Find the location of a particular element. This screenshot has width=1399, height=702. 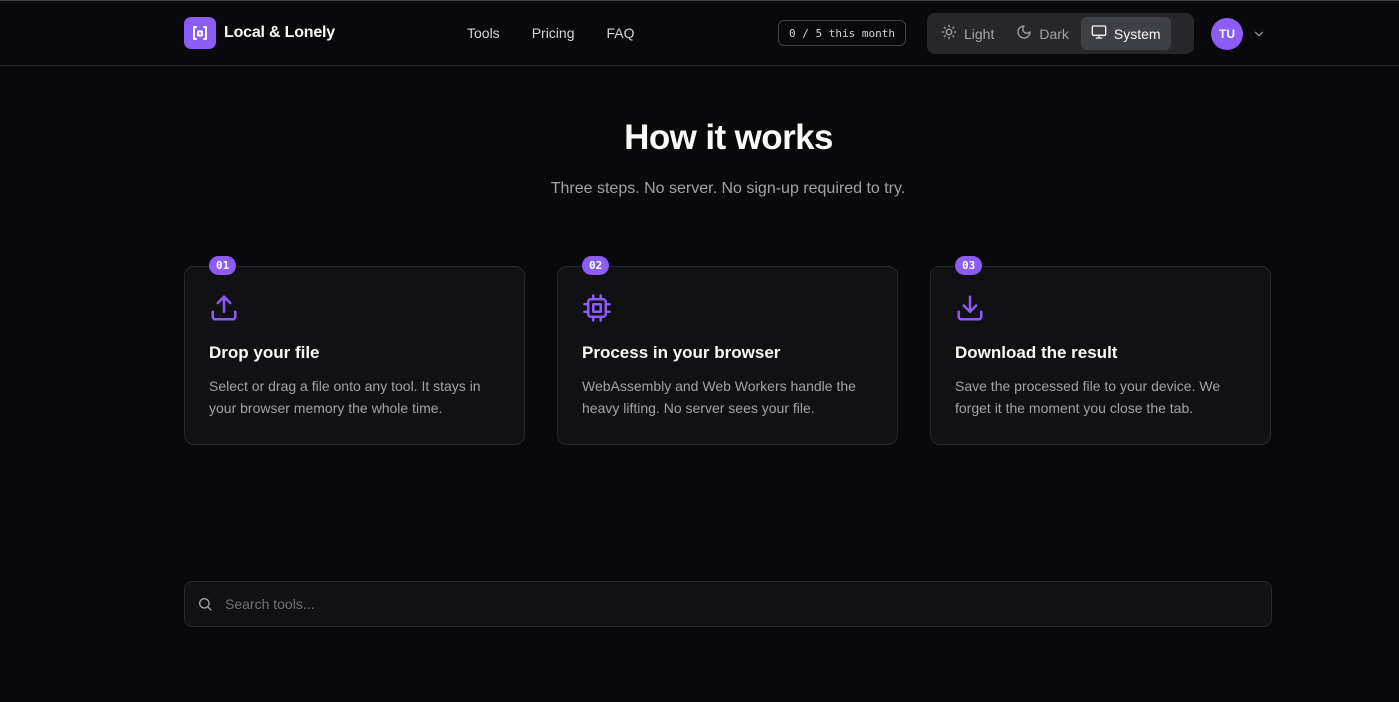

step-title: Drop your file is located at coordinates (264, 352).